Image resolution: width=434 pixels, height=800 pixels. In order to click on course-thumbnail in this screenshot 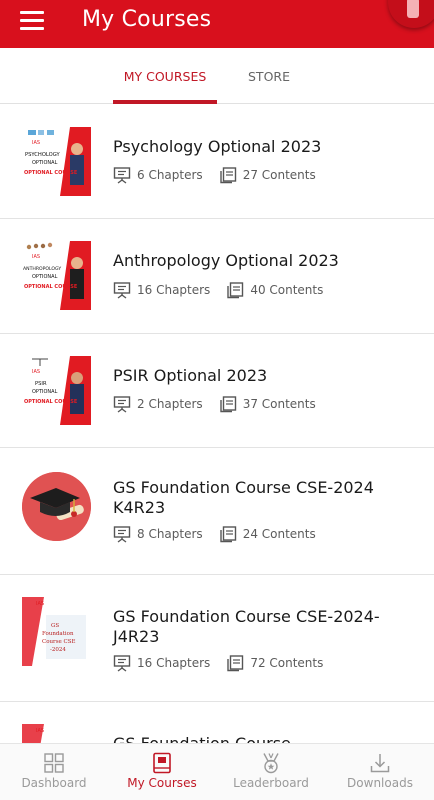, I will do `click(56, 506)`.